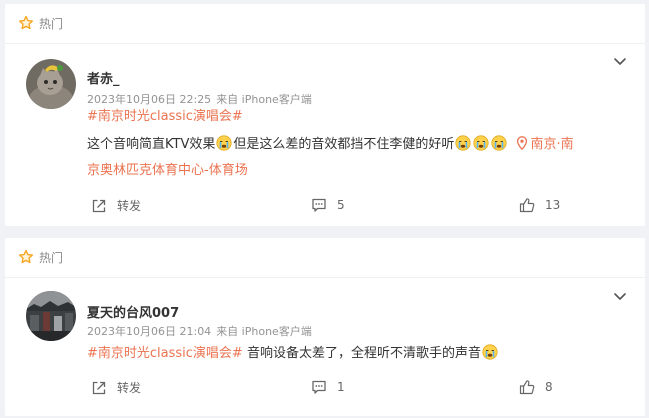 The image size is (649, 418). Describe the element at coordinates (328, 205) in the screenshot. I see `comment-button: 5` at that location.